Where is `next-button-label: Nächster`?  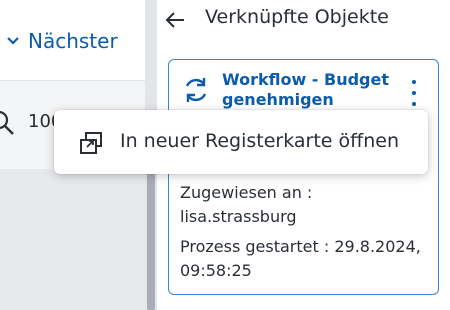
next-button-label: Nächster is located at coordinates (73, 41).